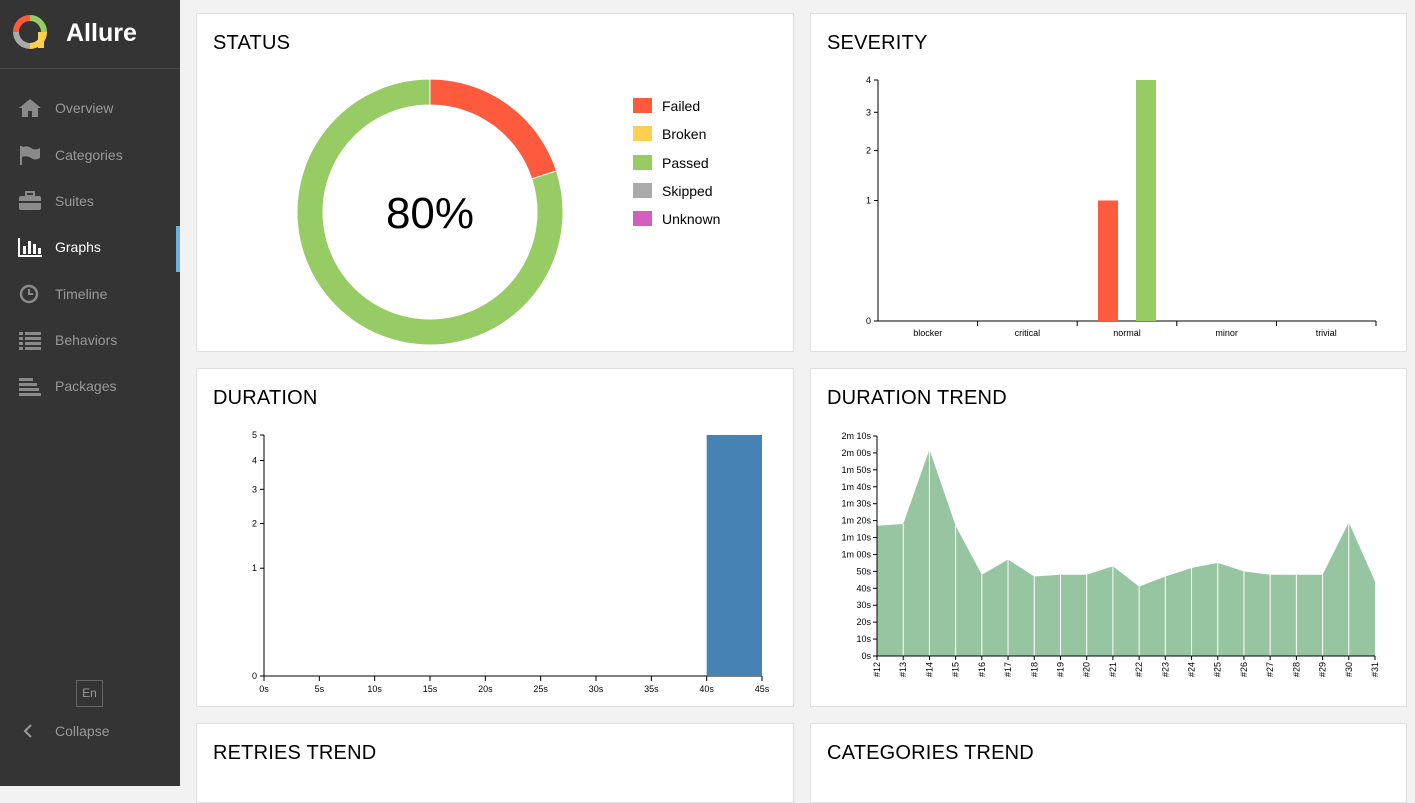 Image resolution: width=1415 pixels, height=803 pixels. I want to click on legend-label: Unknown, so click(691, 219).